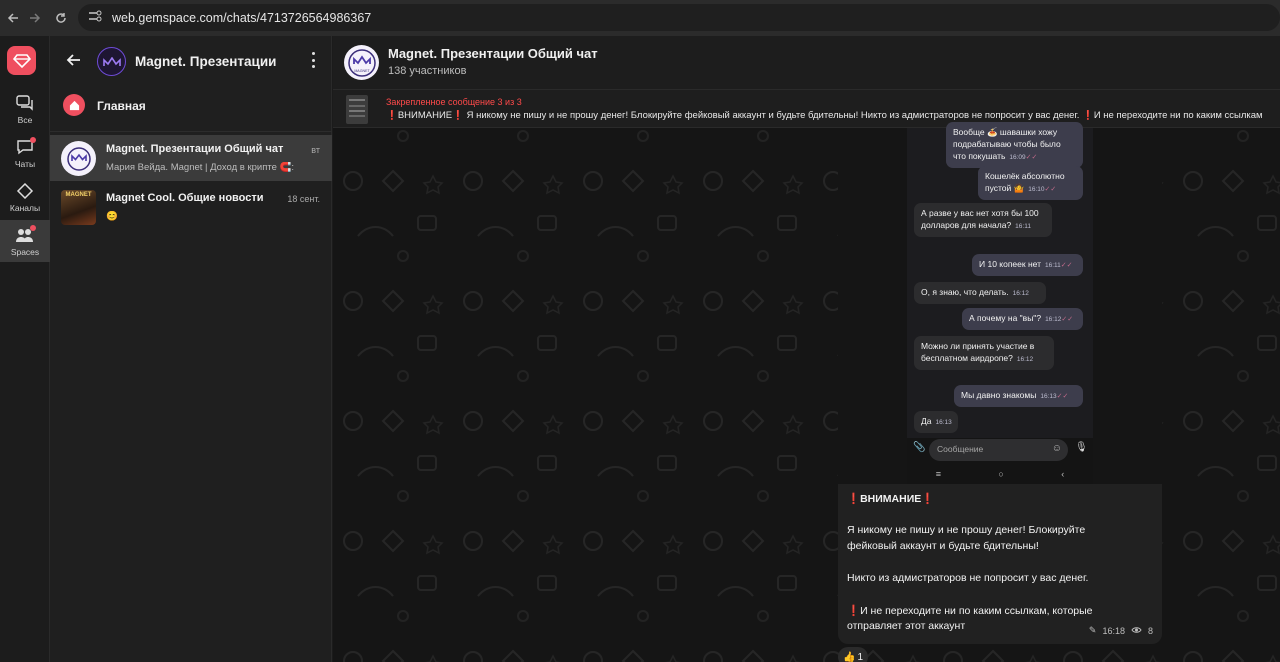 The width and height of the screenshot is (1280, 662). Describe the element at coordinates (315, 150) in the screenshot. I see `chat-time: вт` at that location.